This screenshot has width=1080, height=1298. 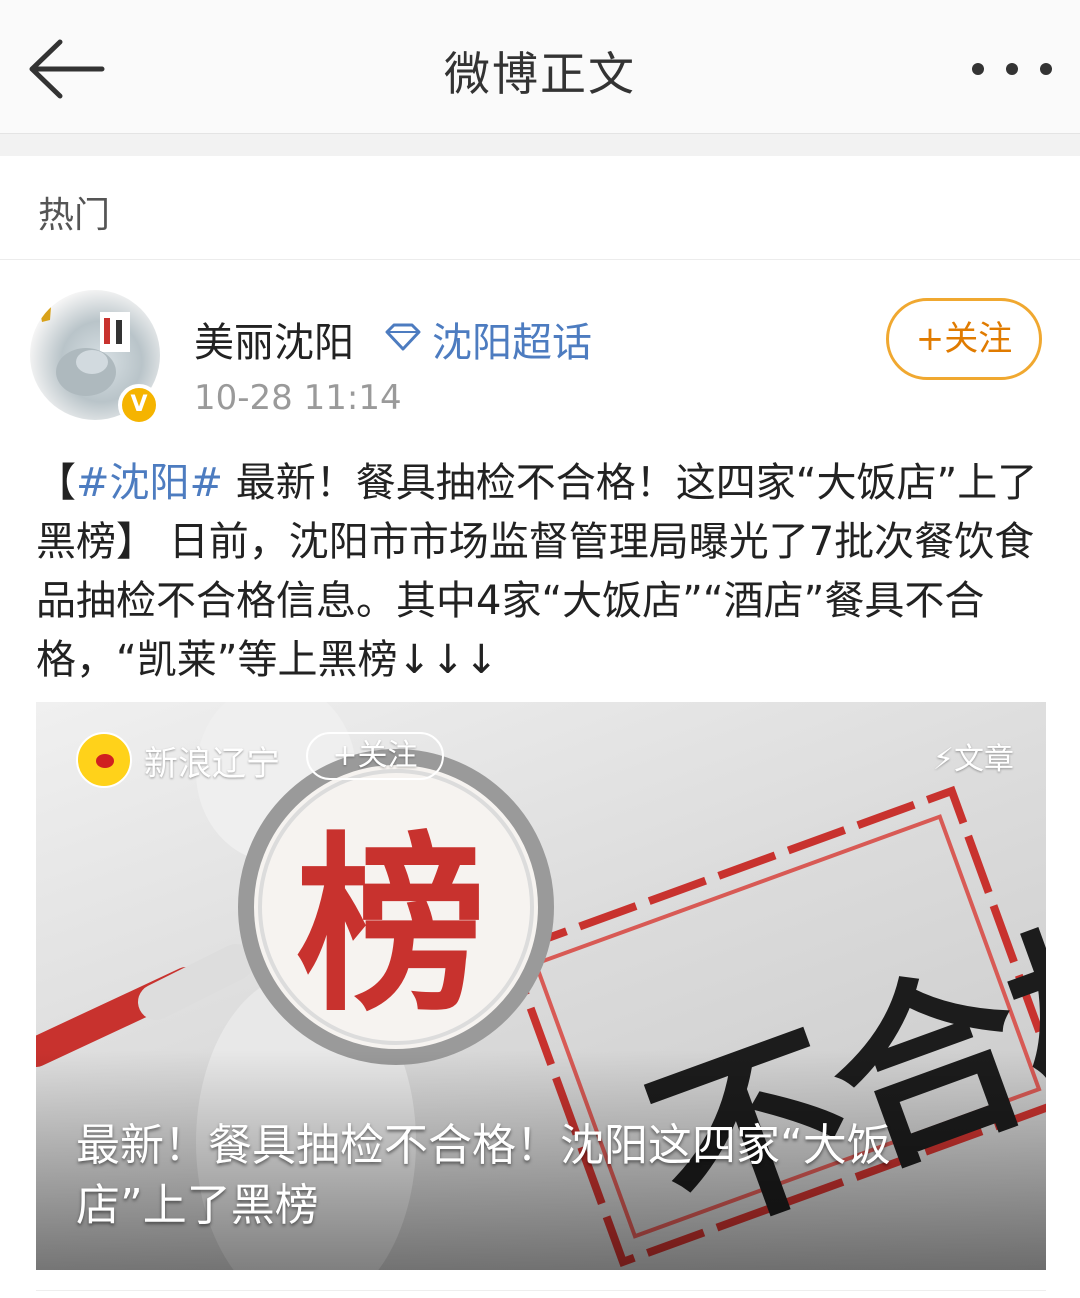 What do you see at coordinates (973, 759) in the screenshot?
I see `article-type-label: ⚡文章` at bounding box center [973, 759].